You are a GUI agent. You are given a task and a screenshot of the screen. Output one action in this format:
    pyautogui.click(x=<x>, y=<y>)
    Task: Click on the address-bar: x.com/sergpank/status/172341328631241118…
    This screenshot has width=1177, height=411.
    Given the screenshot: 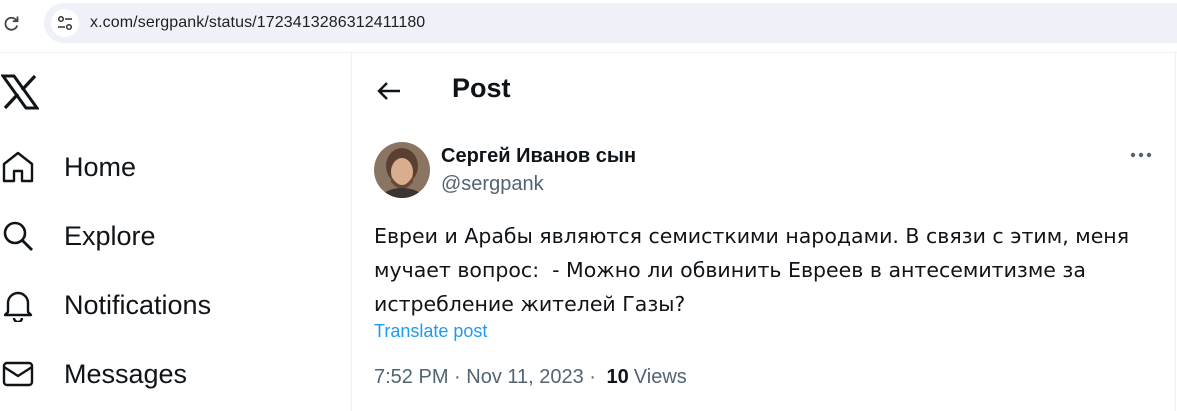 What is the action you would take?
    pyautogui.click(x=610, y=23)
    